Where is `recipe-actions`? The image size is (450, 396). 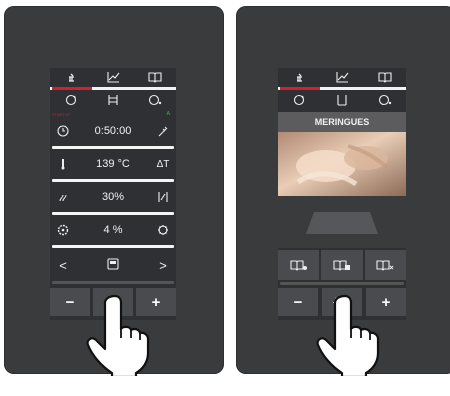 recipe-actions is located at coordinates (342, 265).